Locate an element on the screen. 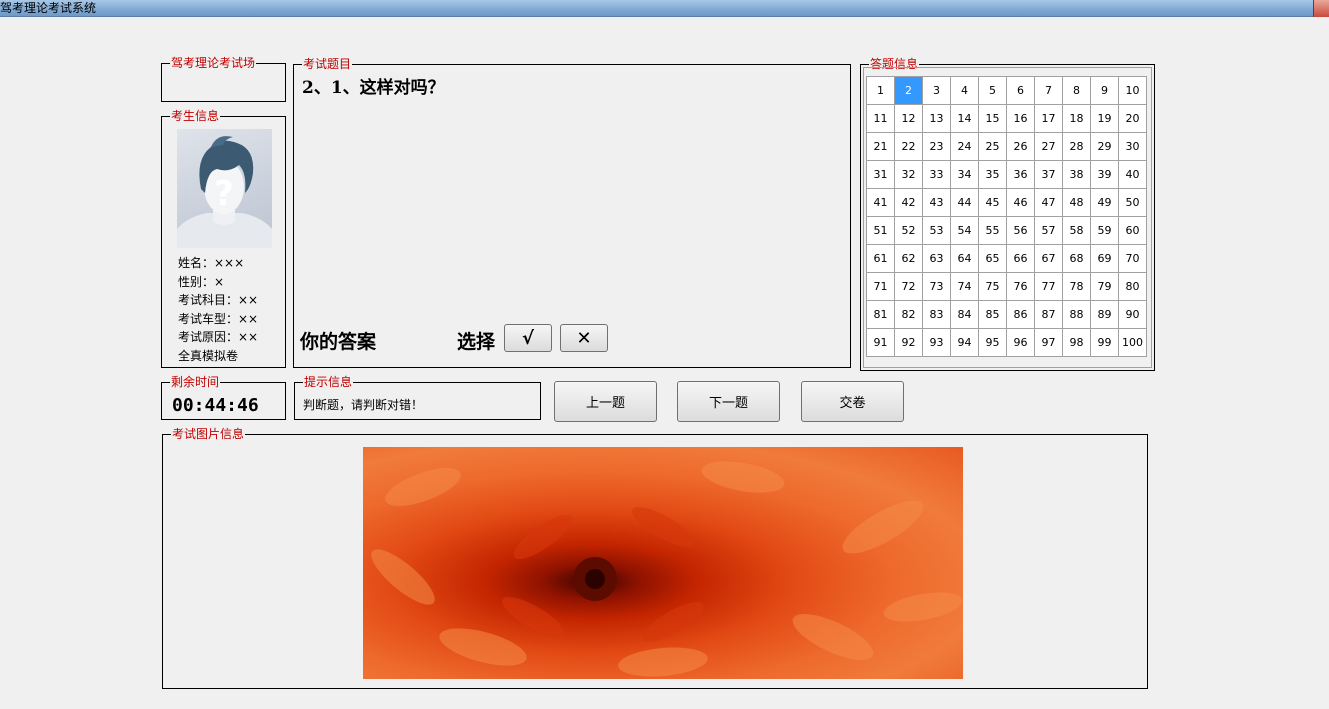 The width and height of the screenshot is (1329, 709). answer-cell-59: 59 is located at coordinates (1104, 230).